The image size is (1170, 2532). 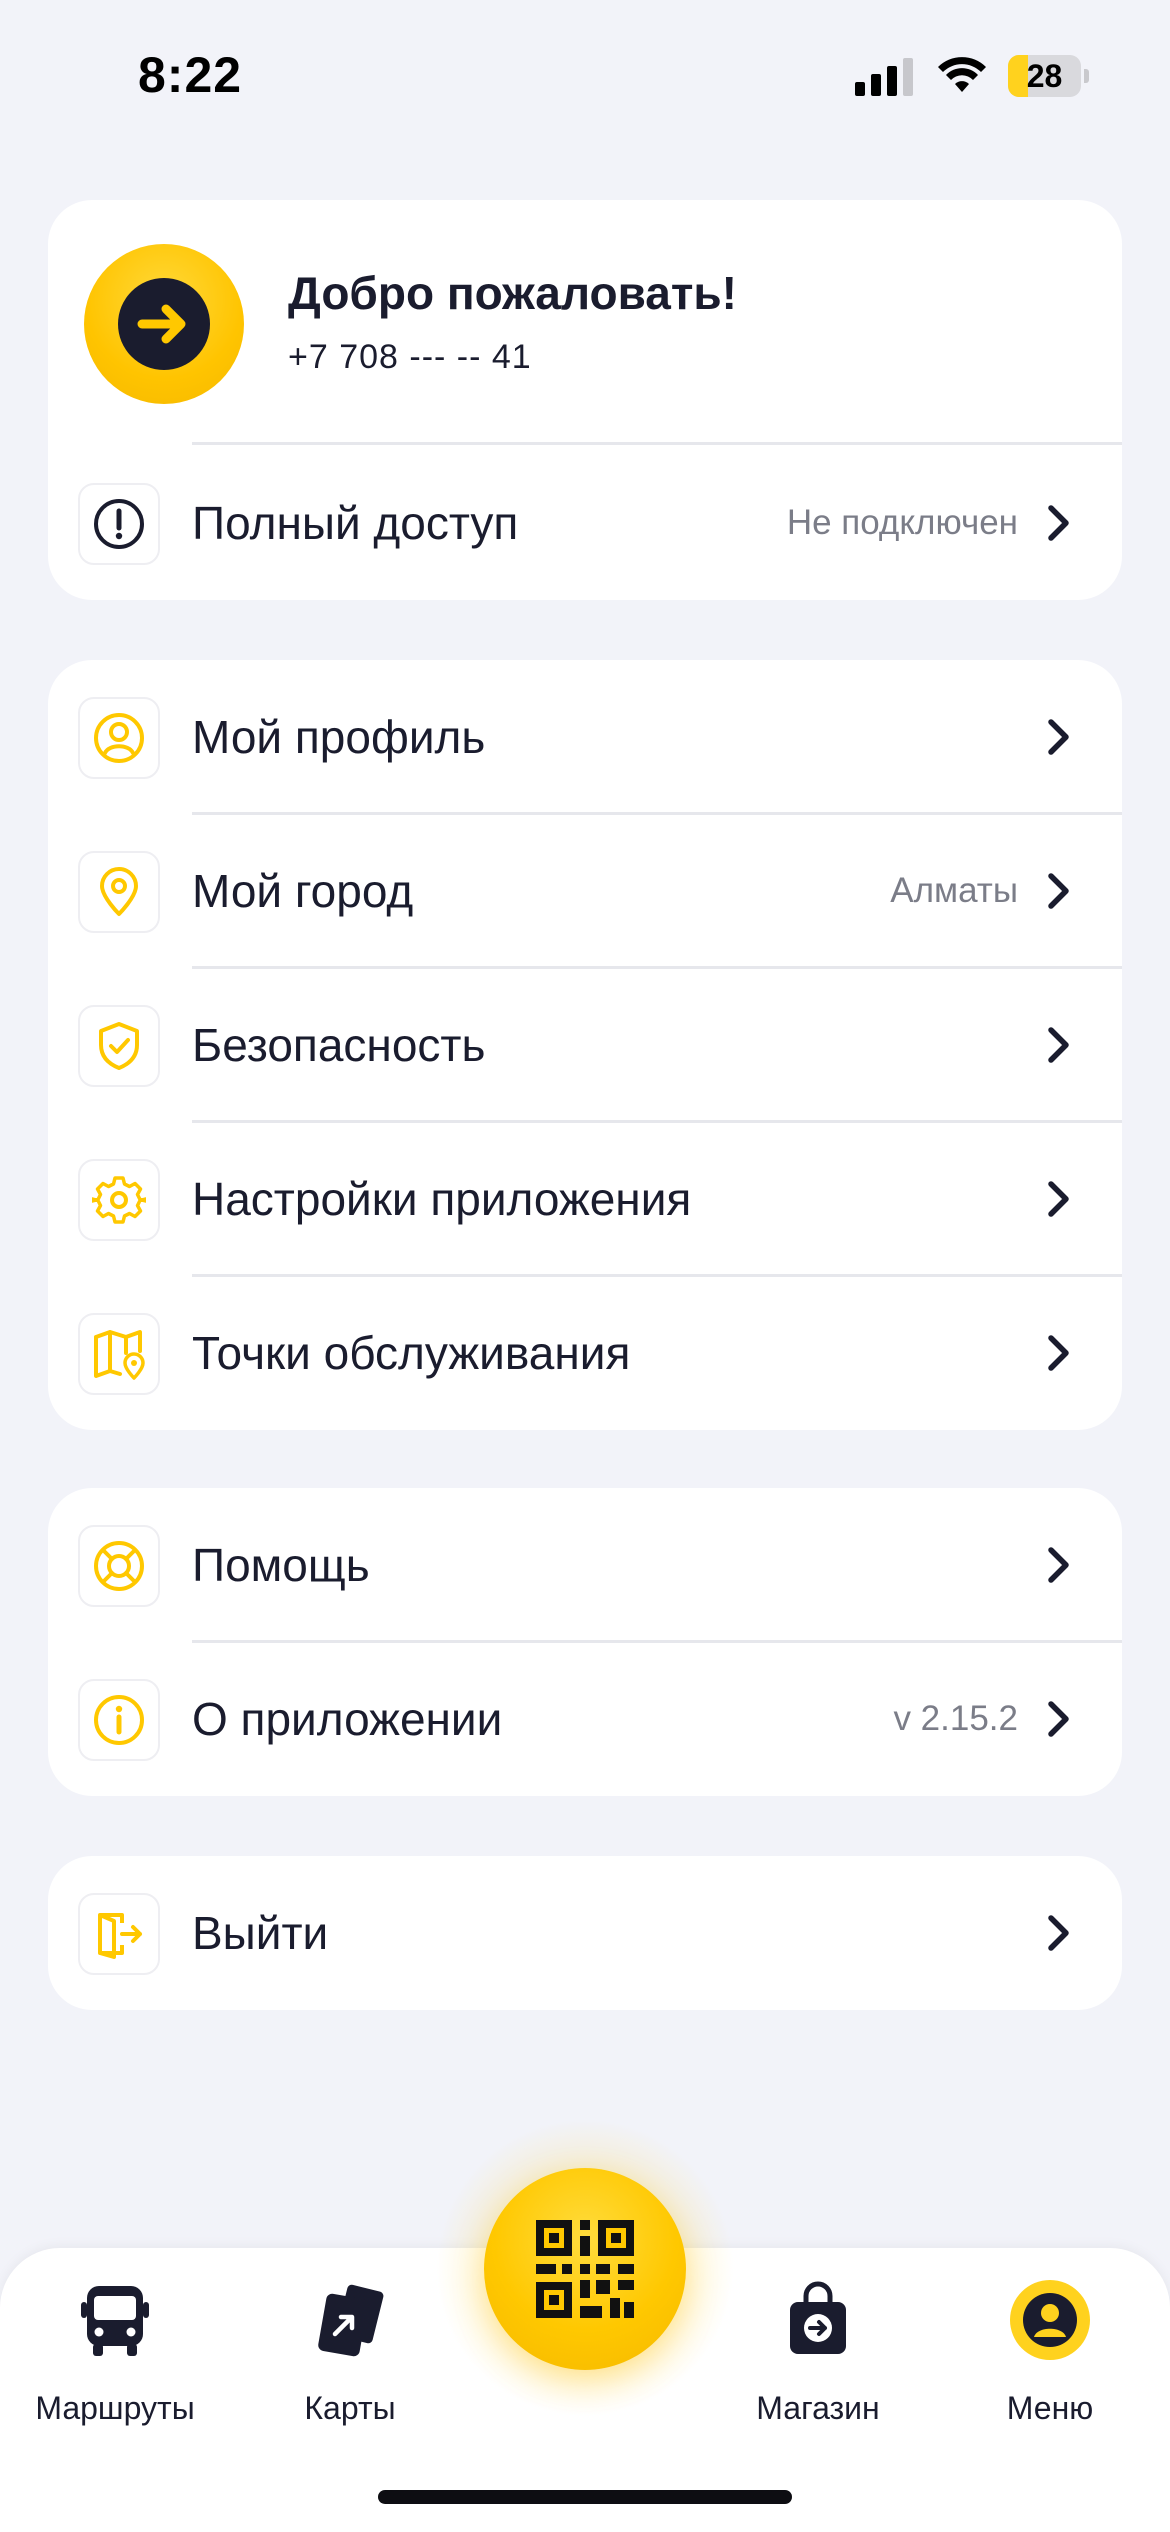 I want to click on divider, so click(x=657, y=443).